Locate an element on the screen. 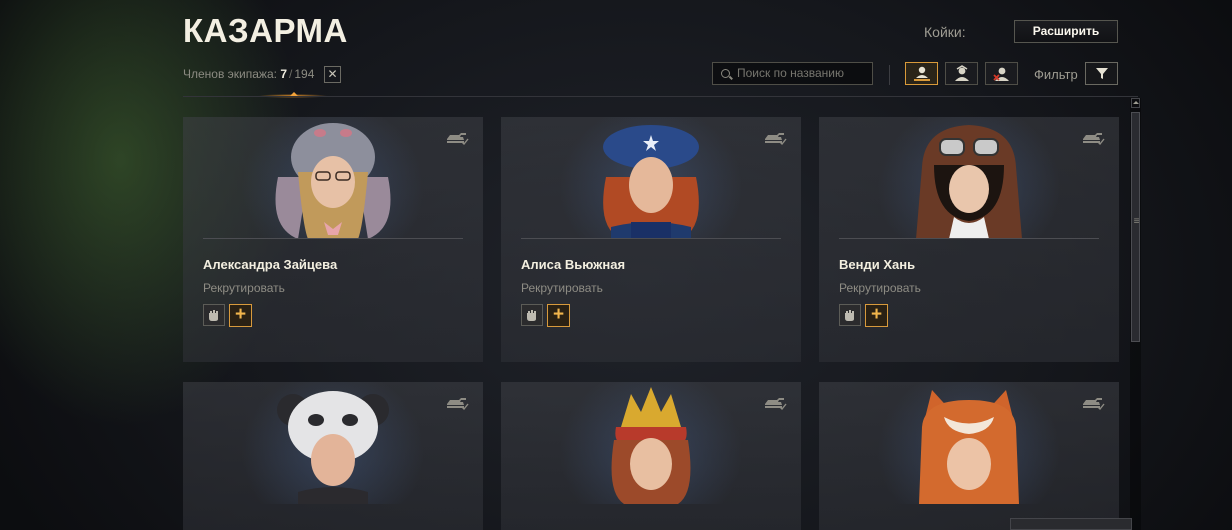 This screenshot has width=1232, height=530. crew-in-barracks-toggle is located at coordinates (961, 73).